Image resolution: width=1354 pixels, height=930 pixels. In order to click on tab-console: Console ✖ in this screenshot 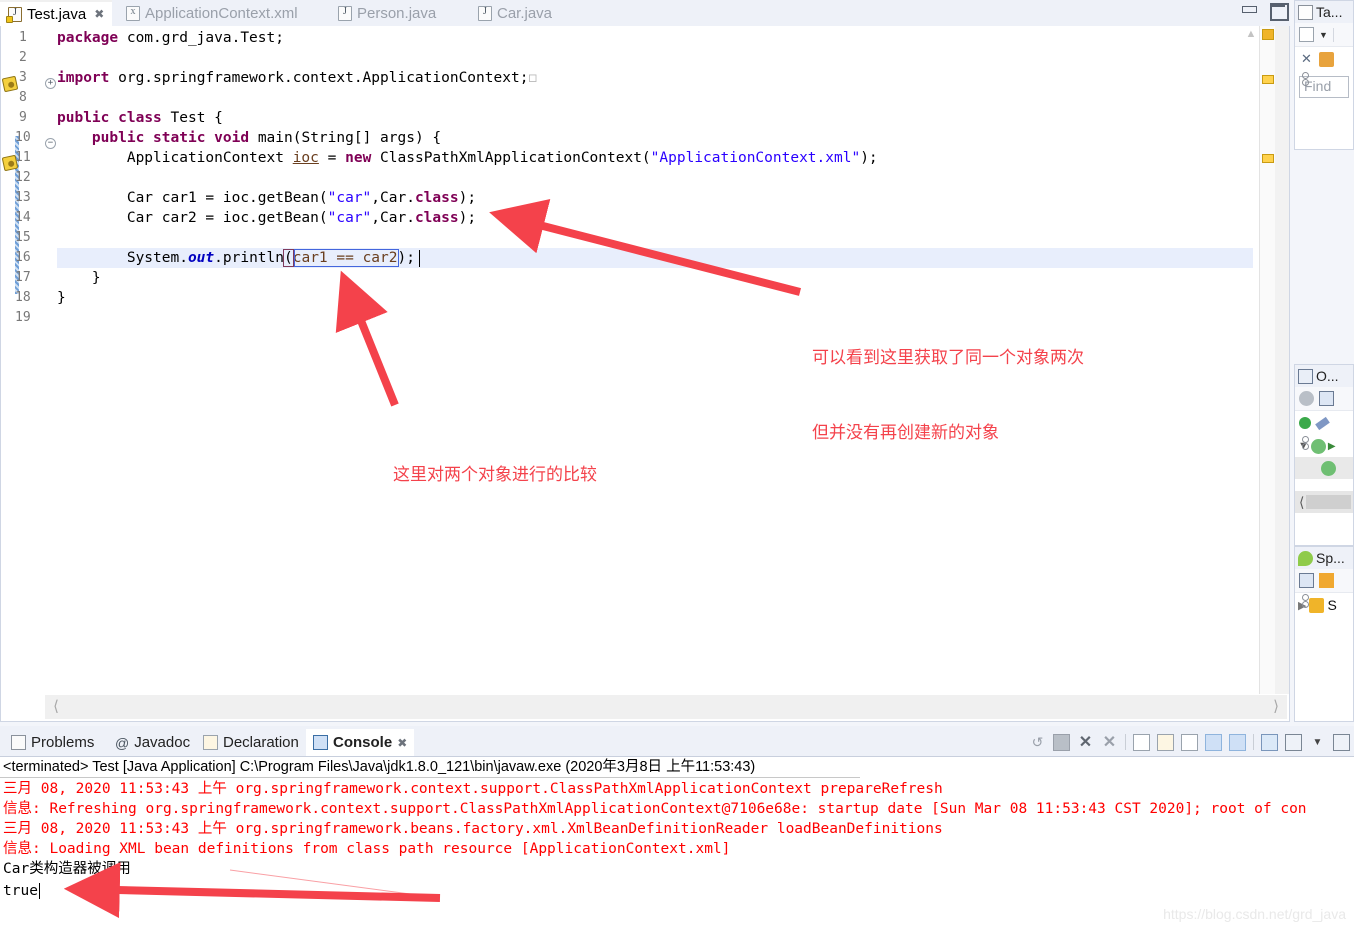, I will do `click(360, 742)`.